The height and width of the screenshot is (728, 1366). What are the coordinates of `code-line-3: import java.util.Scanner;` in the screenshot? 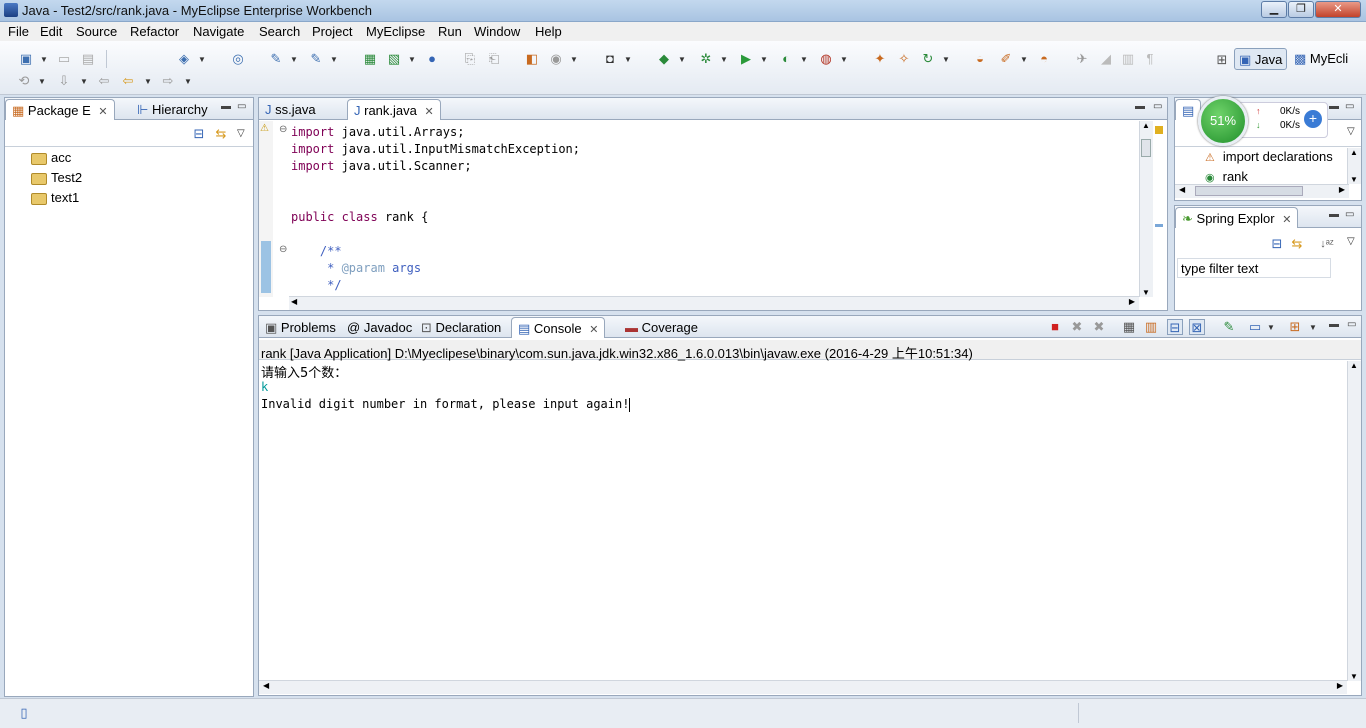 It's located at (381, 166).